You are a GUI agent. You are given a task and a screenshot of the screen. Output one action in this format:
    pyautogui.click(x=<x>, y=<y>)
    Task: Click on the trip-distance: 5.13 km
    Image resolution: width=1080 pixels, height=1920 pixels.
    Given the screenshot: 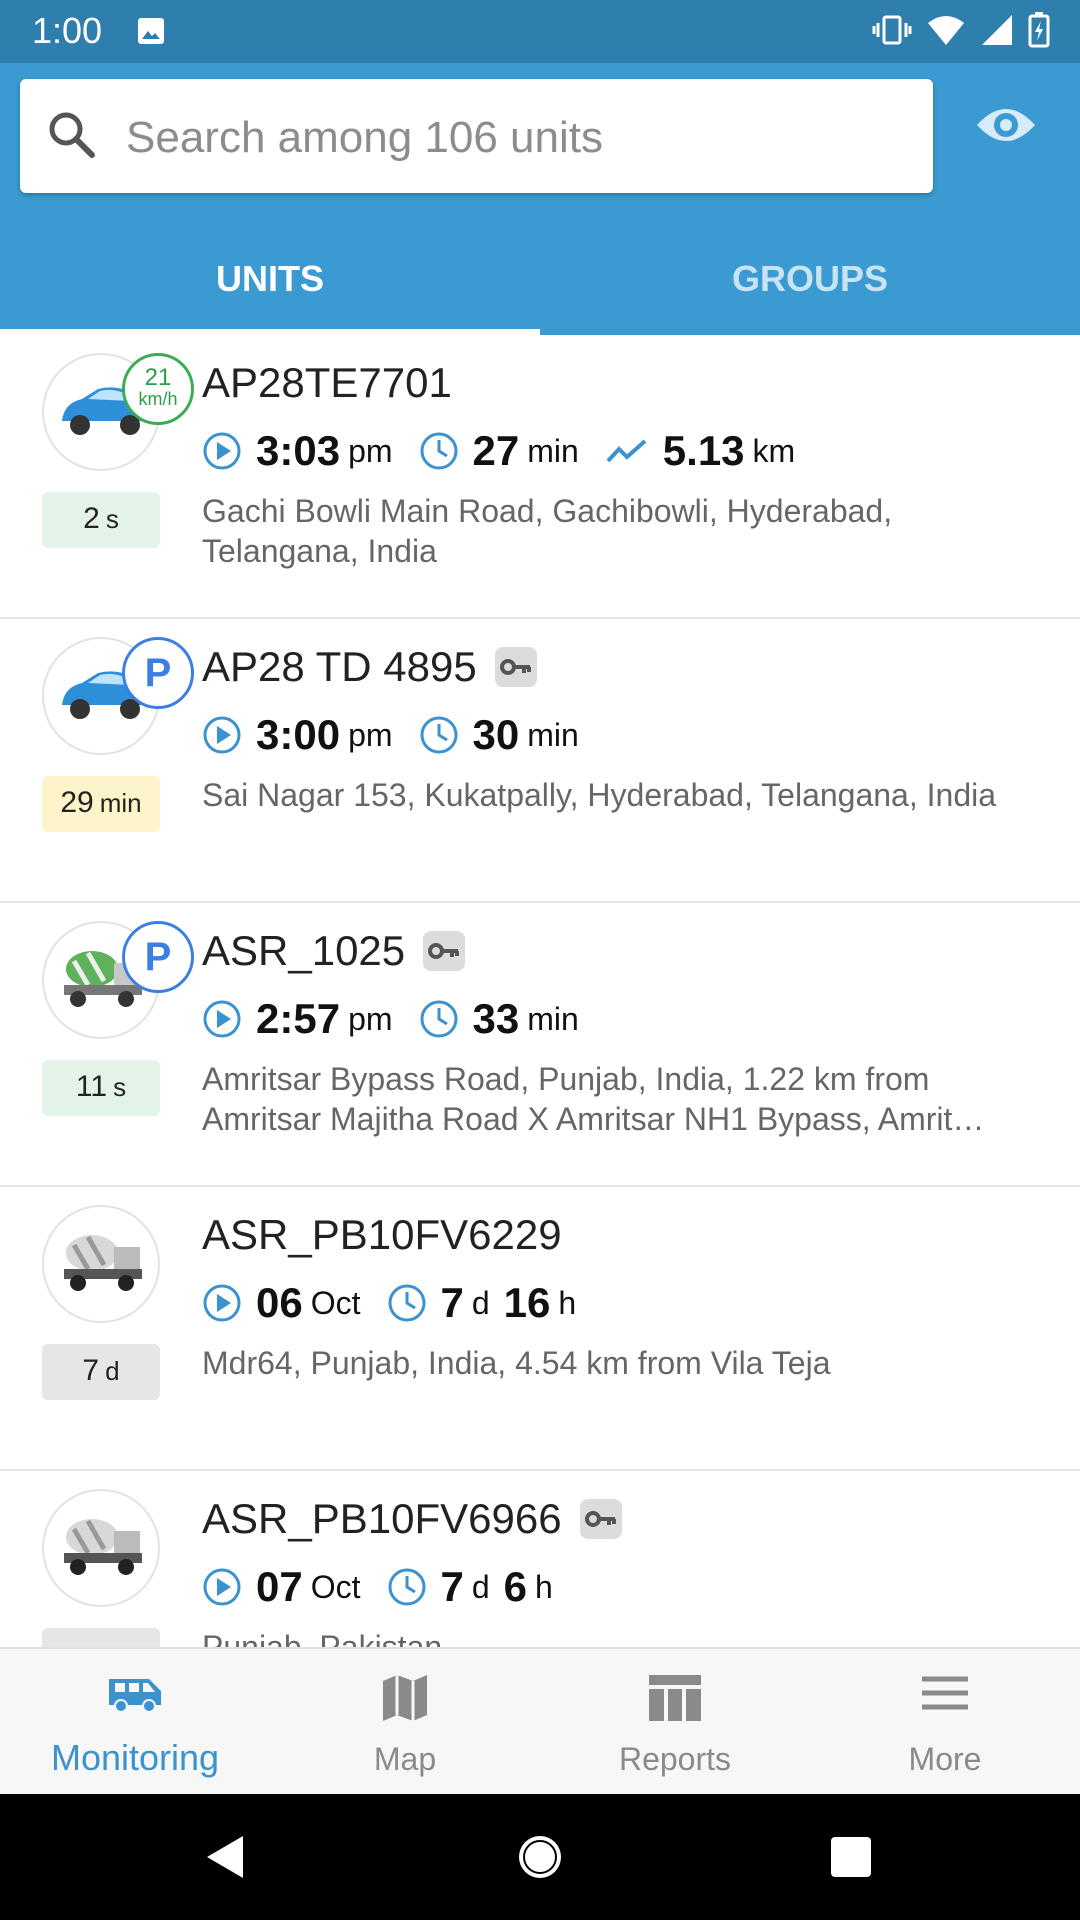 What is the action you would take?
    pyautogui.click(x=700, y=451)
    